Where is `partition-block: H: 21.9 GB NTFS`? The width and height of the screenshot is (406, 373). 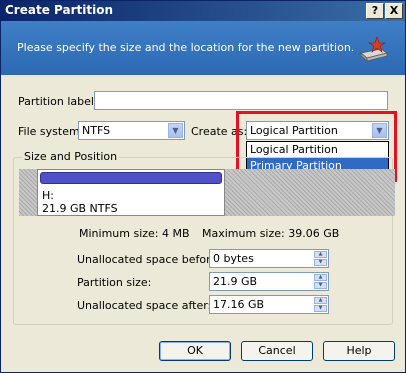
partition-block: H: 21.9 GB NTFS is located at coordinates (131, 192).